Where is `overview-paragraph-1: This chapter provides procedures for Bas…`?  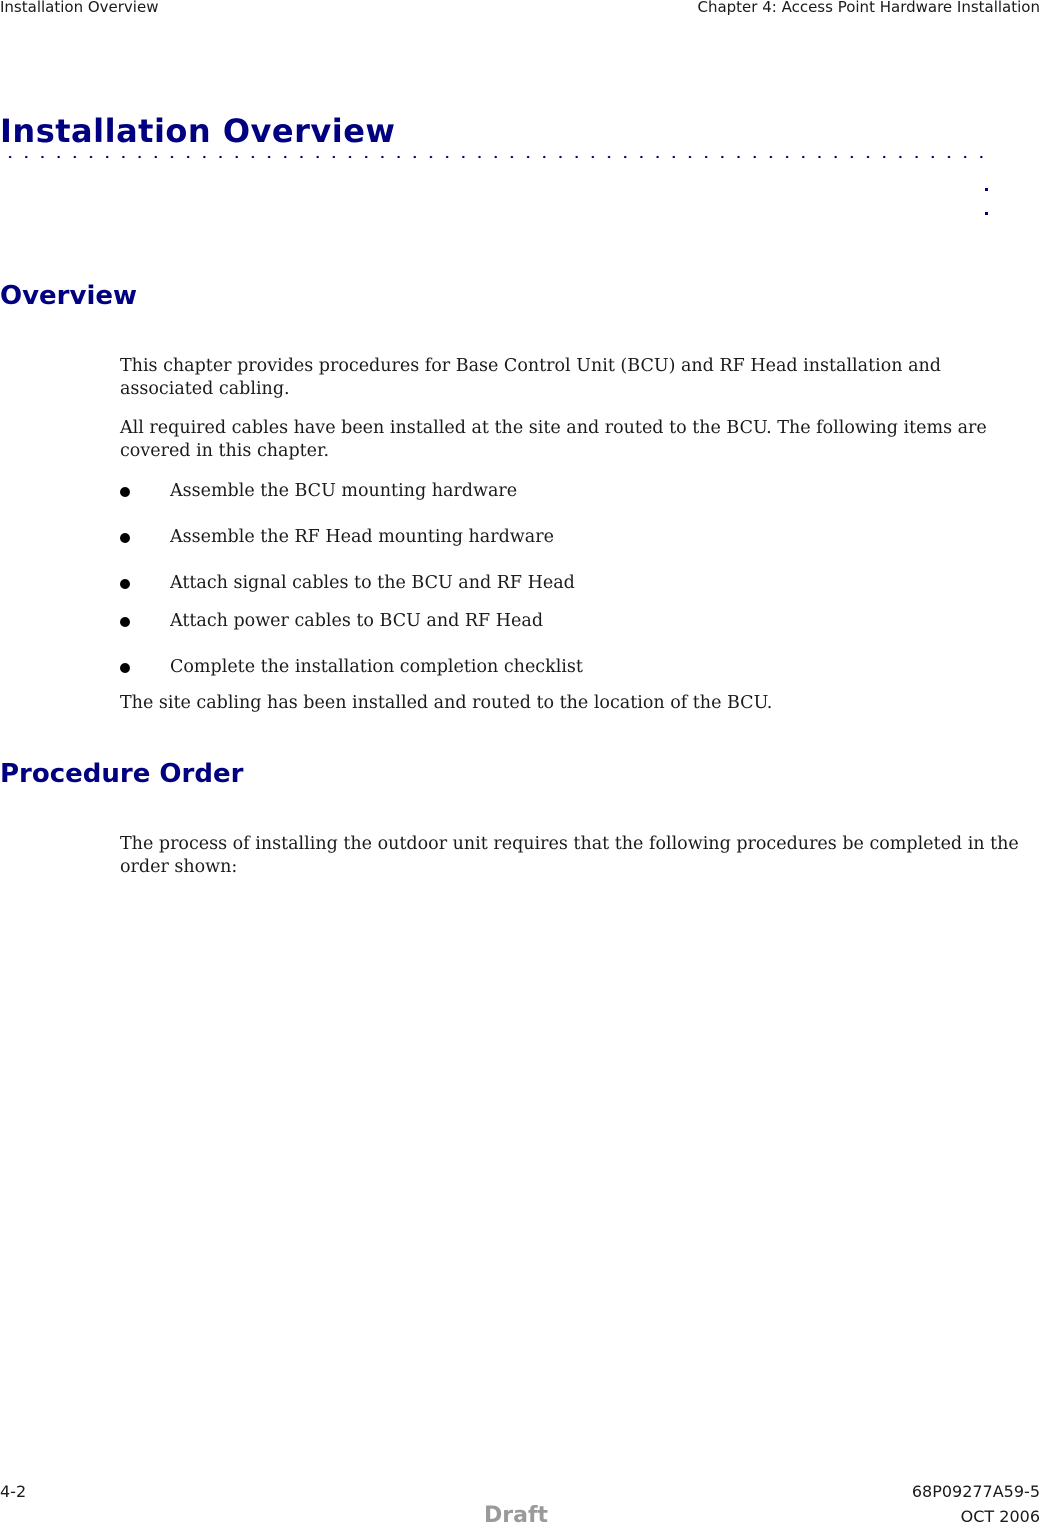
overview-paragraph-1: This chapter provides procedures for Bas… is located at coordinates (530, 377).